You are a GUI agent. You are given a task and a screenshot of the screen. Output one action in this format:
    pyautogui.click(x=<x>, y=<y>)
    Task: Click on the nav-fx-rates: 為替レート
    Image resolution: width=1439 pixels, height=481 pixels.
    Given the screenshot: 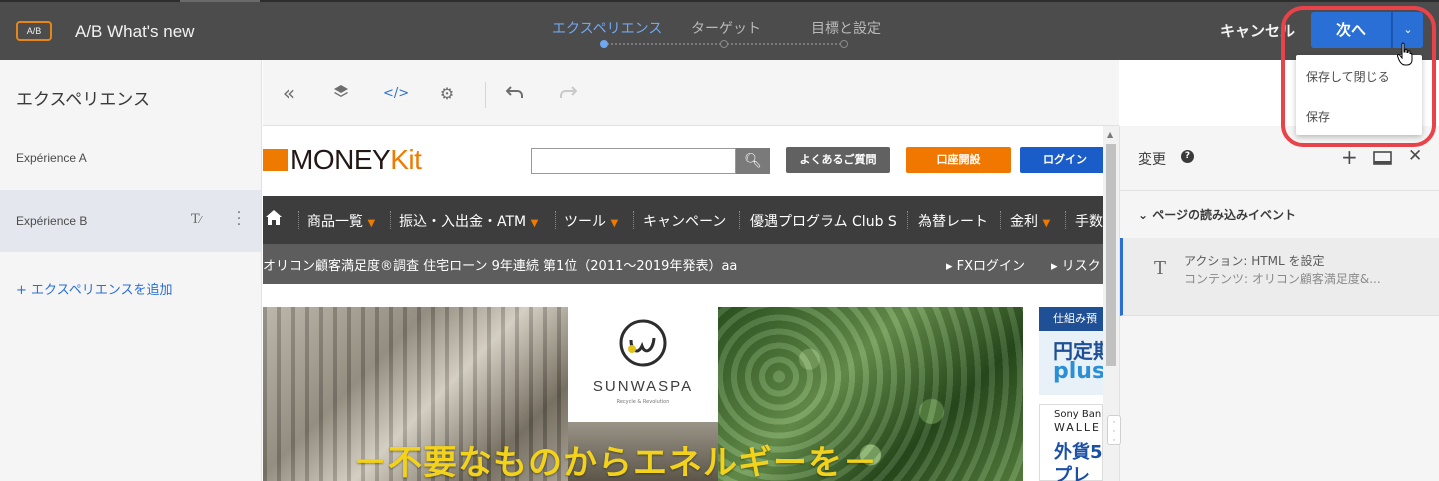 What is the action you would take?
    pyautogui.click(x=953, y=221)
    